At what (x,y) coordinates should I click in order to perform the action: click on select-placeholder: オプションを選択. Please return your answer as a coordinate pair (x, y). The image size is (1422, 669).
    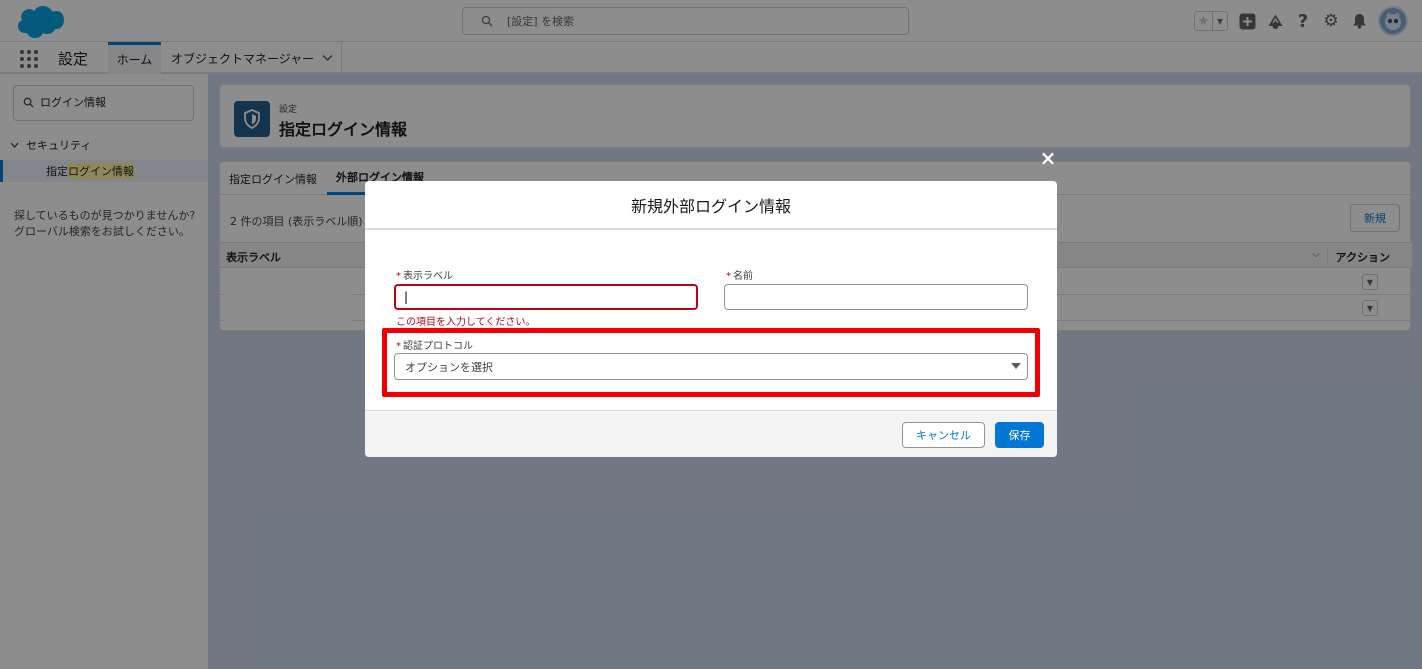
    Looking at the image, I should click on (449, 367).